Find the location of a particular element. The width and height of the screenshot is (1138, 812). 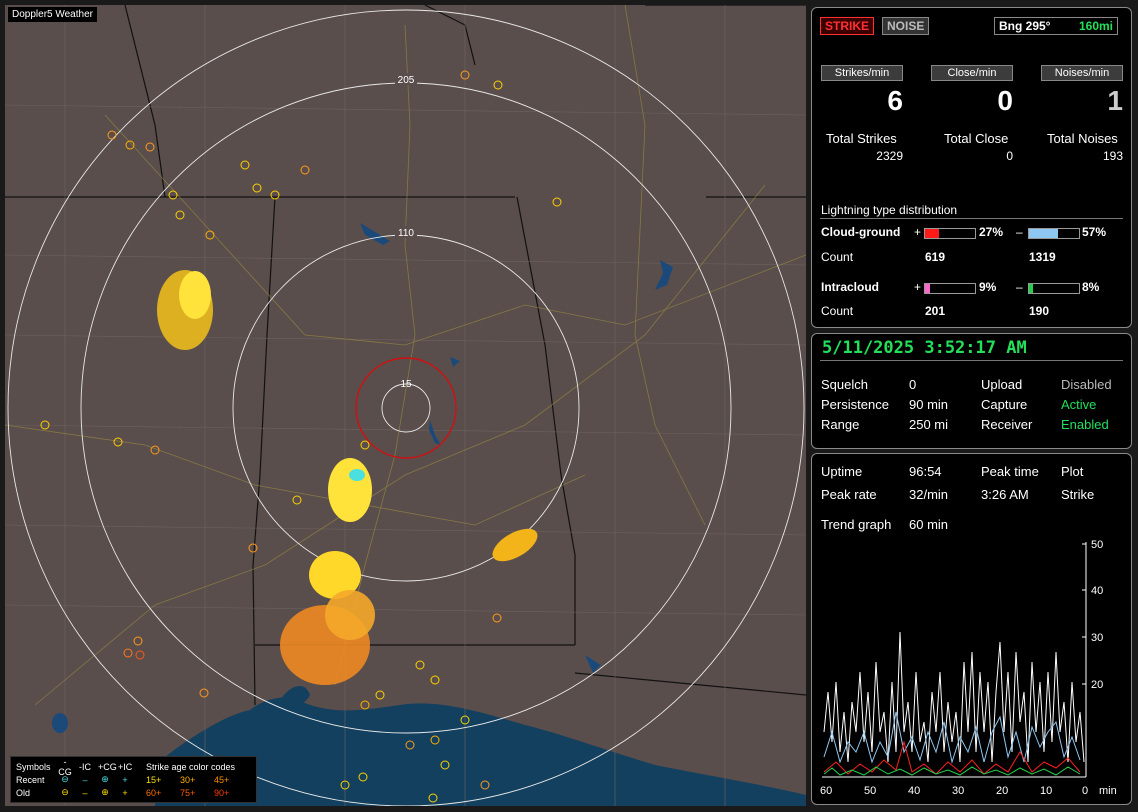

ring-label-205: 205 is located at coordinates (406, 80).